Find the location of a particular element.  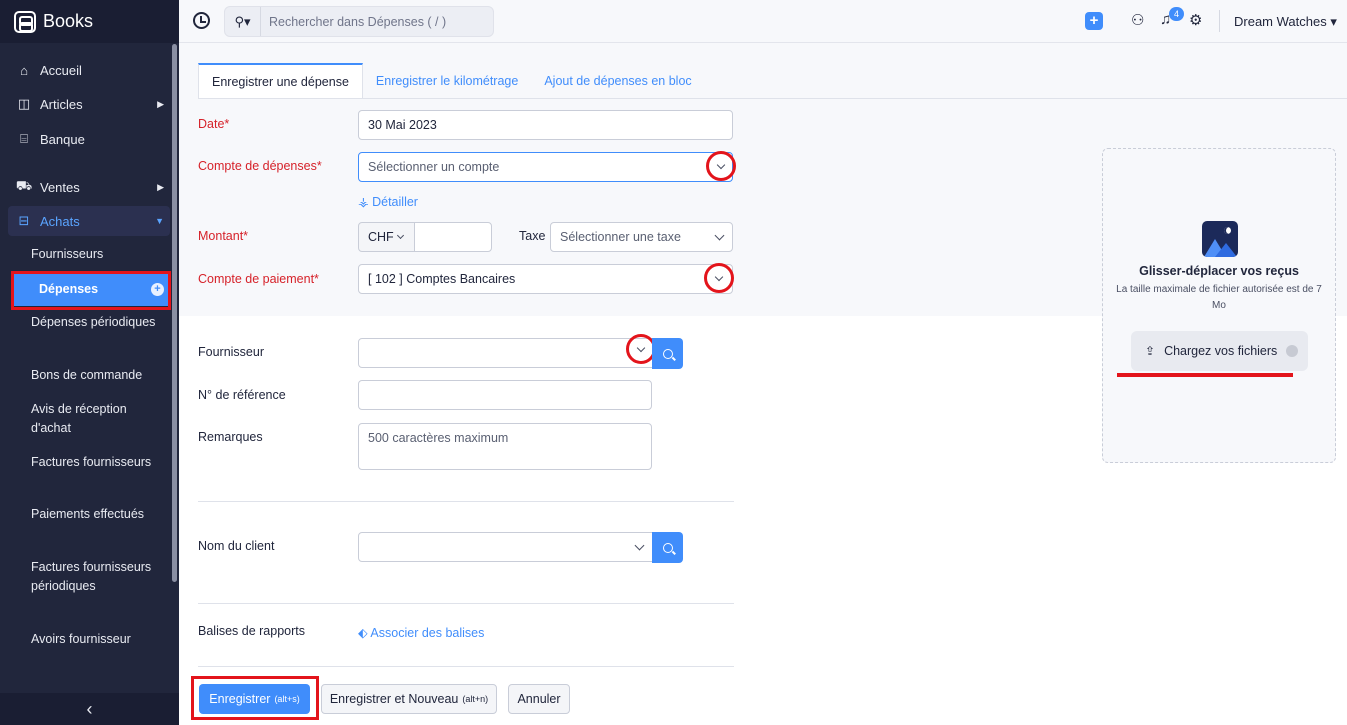

sidebar-item-label: Banque is located at coordinates (62, 139).